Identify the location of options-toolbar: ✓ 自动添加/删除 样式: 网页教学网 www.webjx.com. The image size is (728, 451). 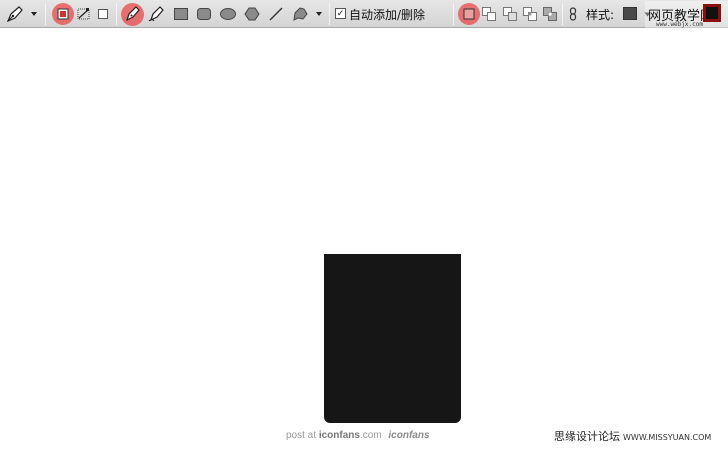
(364, 14).